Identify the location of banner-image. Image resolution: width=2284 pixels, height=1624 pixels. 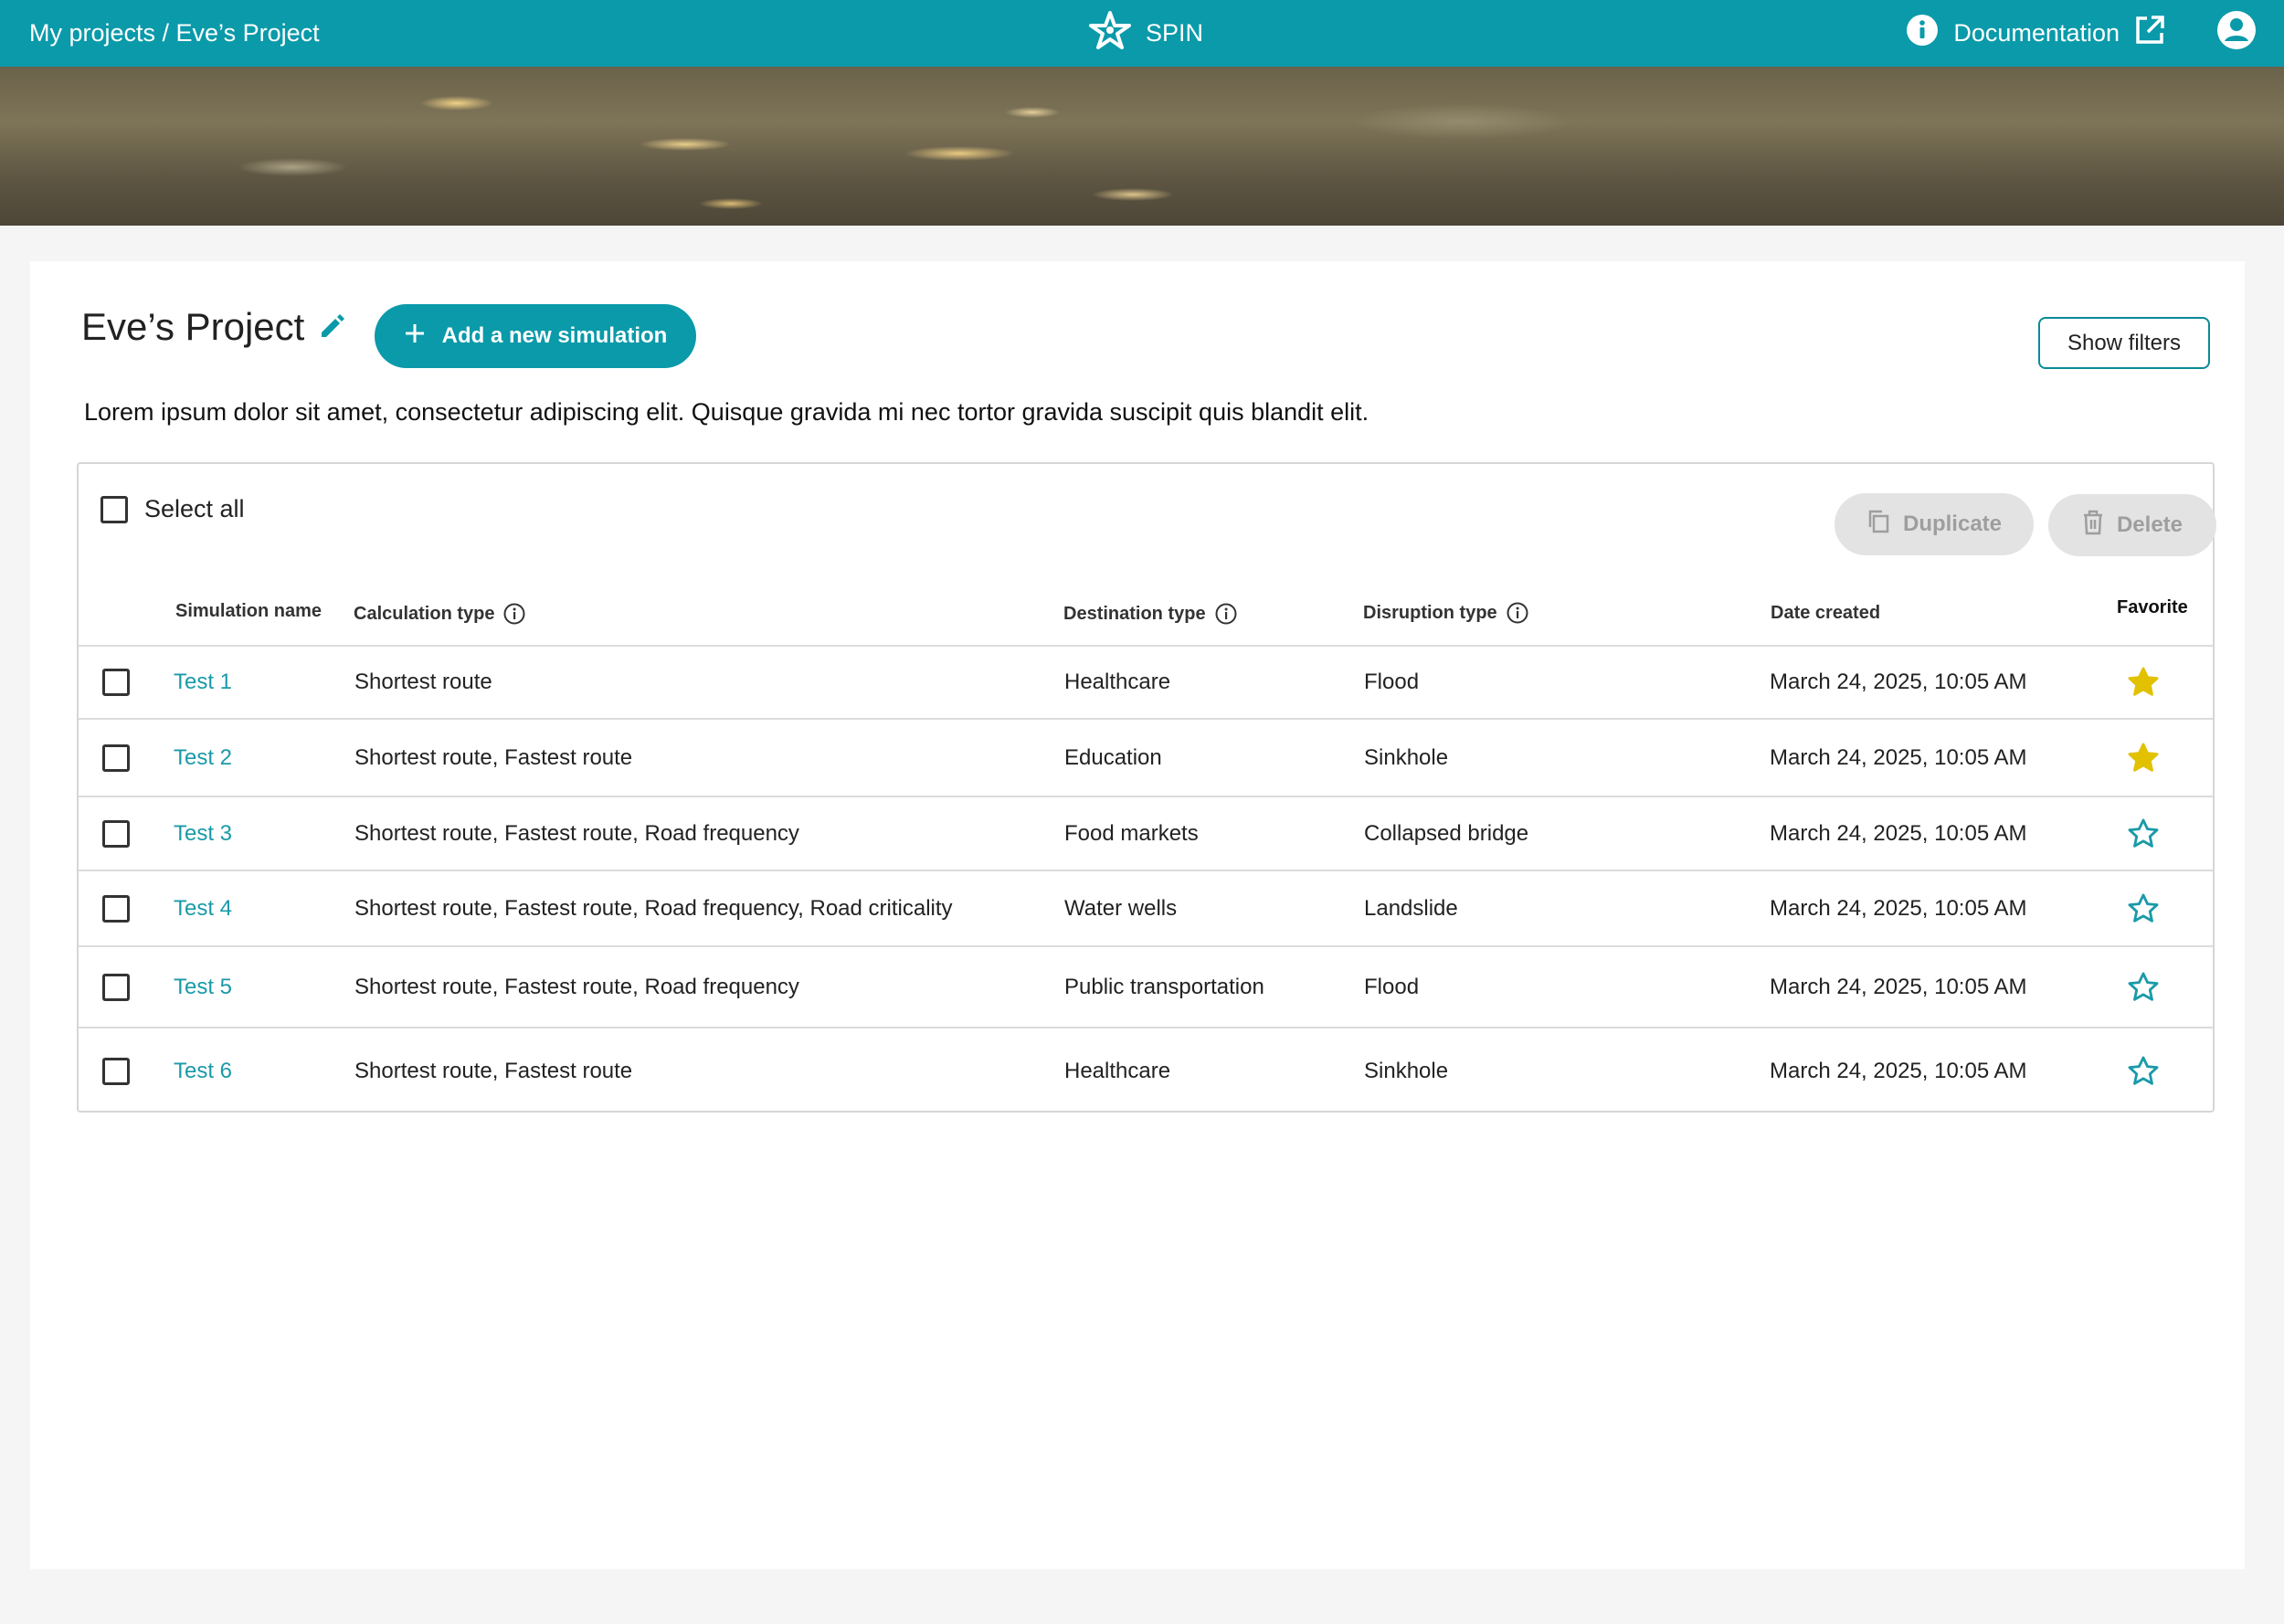
(1142, 146).